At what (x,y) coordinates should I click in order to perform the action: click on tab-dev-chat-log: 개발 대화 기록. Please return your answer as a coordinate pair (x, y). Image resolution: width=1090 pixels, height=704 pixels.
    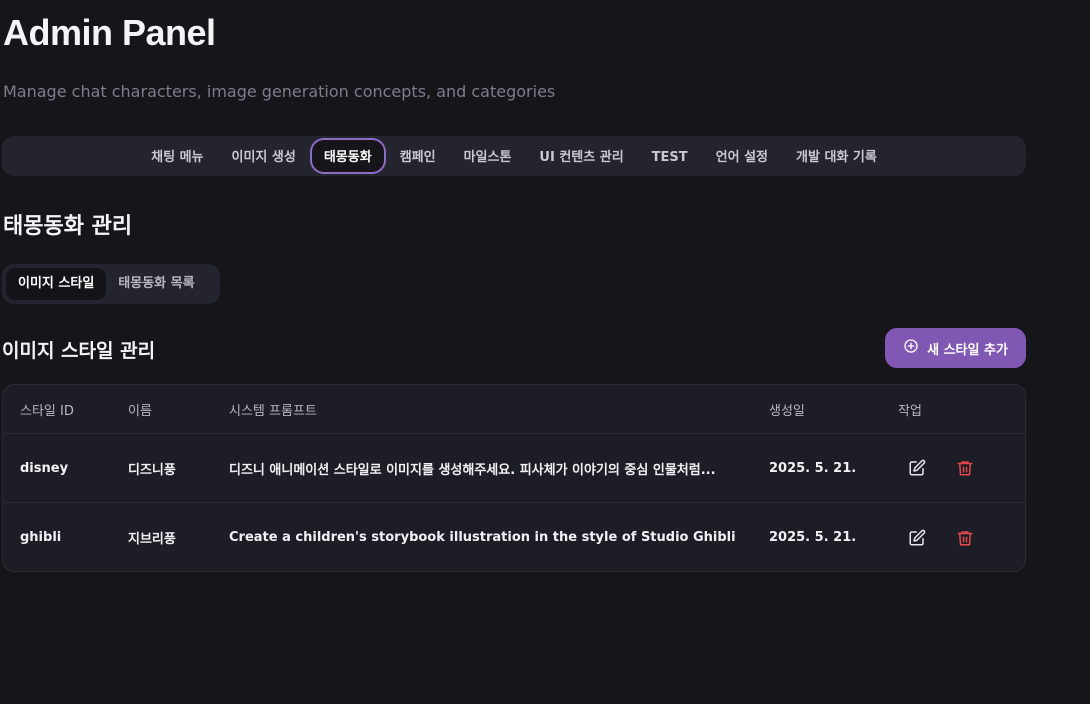
    Looking at the image, I should click on (836, 156).